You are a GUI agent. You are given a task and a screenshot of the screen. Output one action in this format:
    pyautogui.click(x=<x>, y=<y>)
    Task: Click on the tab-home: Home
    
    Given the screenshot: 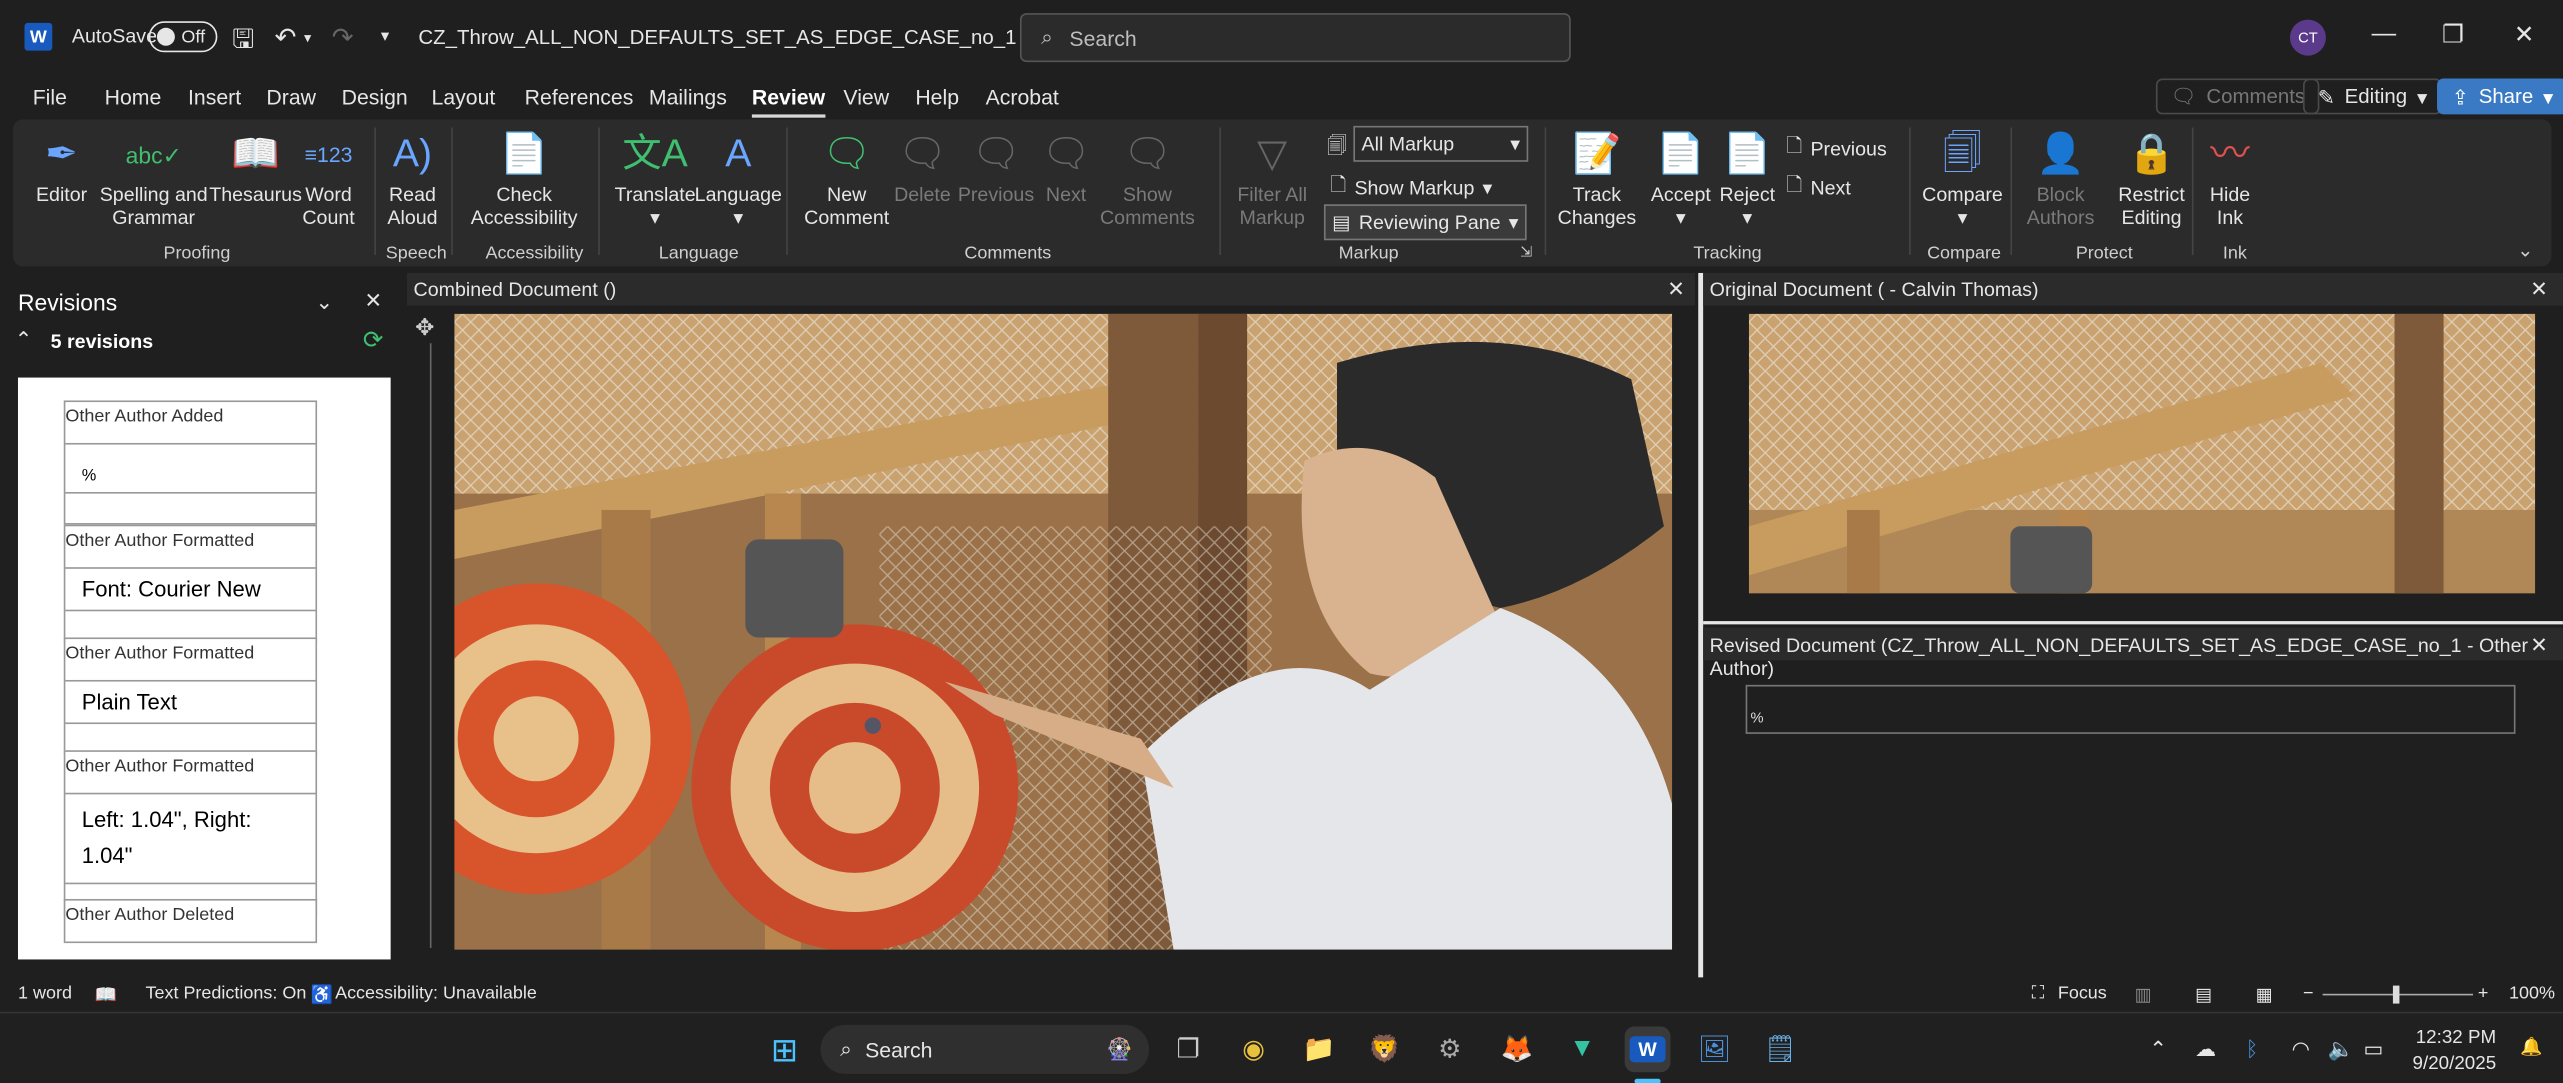 What is the action you would take?
    pyautogui.click(x=133, y=97)
    